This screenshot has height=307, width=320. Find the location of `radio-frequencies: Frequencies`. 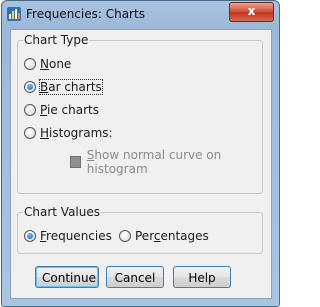

radio-frequencies: Frequencies is located at coordinates (68, 236).